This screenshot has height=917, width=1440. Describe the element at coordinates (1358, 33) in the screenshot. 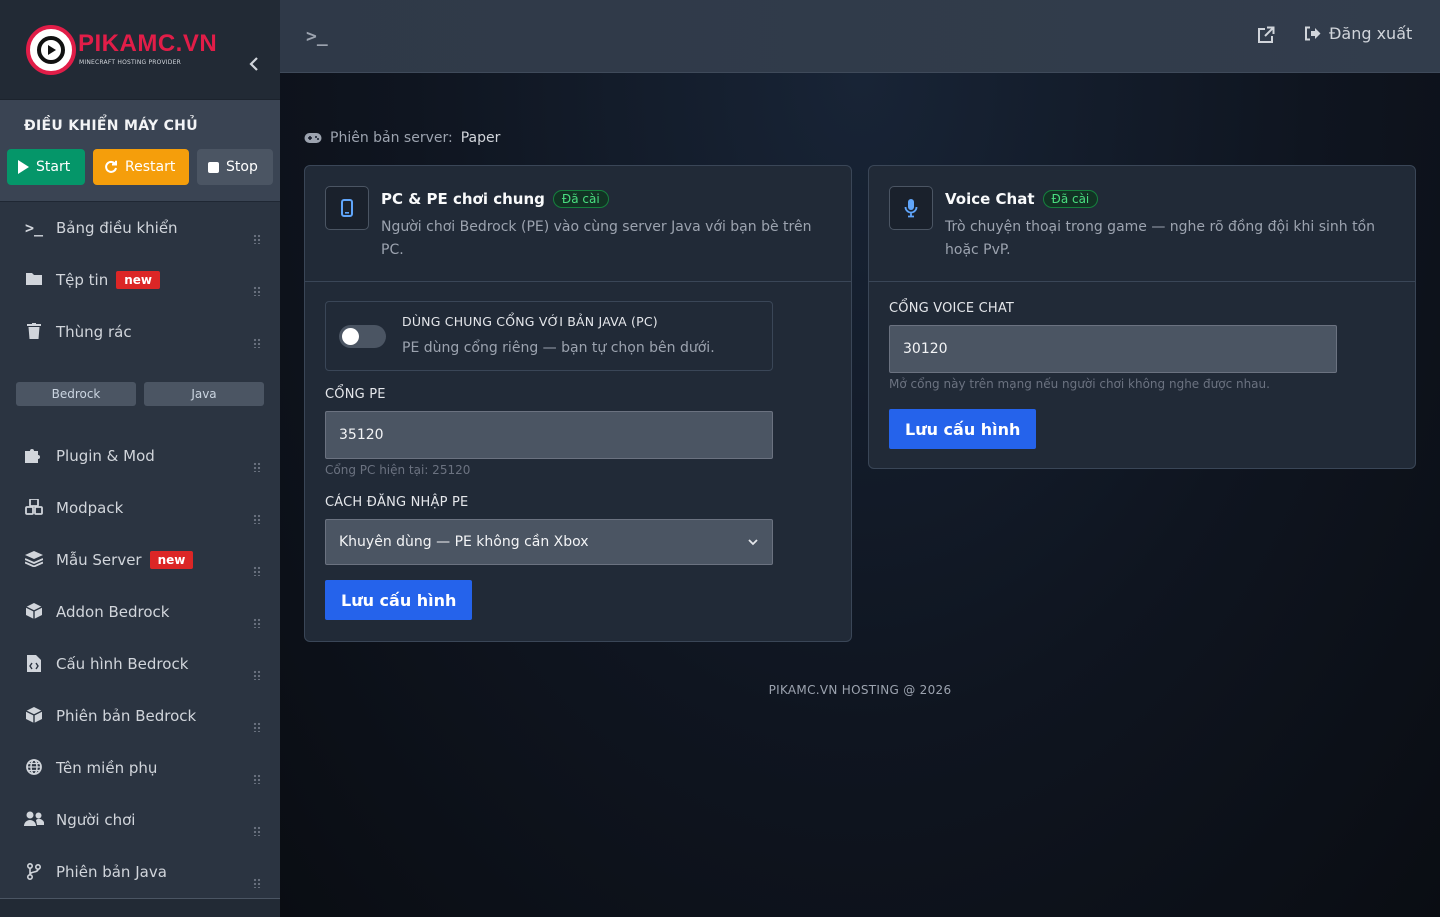

I see `logout-button: Đăng xuất` at that location.